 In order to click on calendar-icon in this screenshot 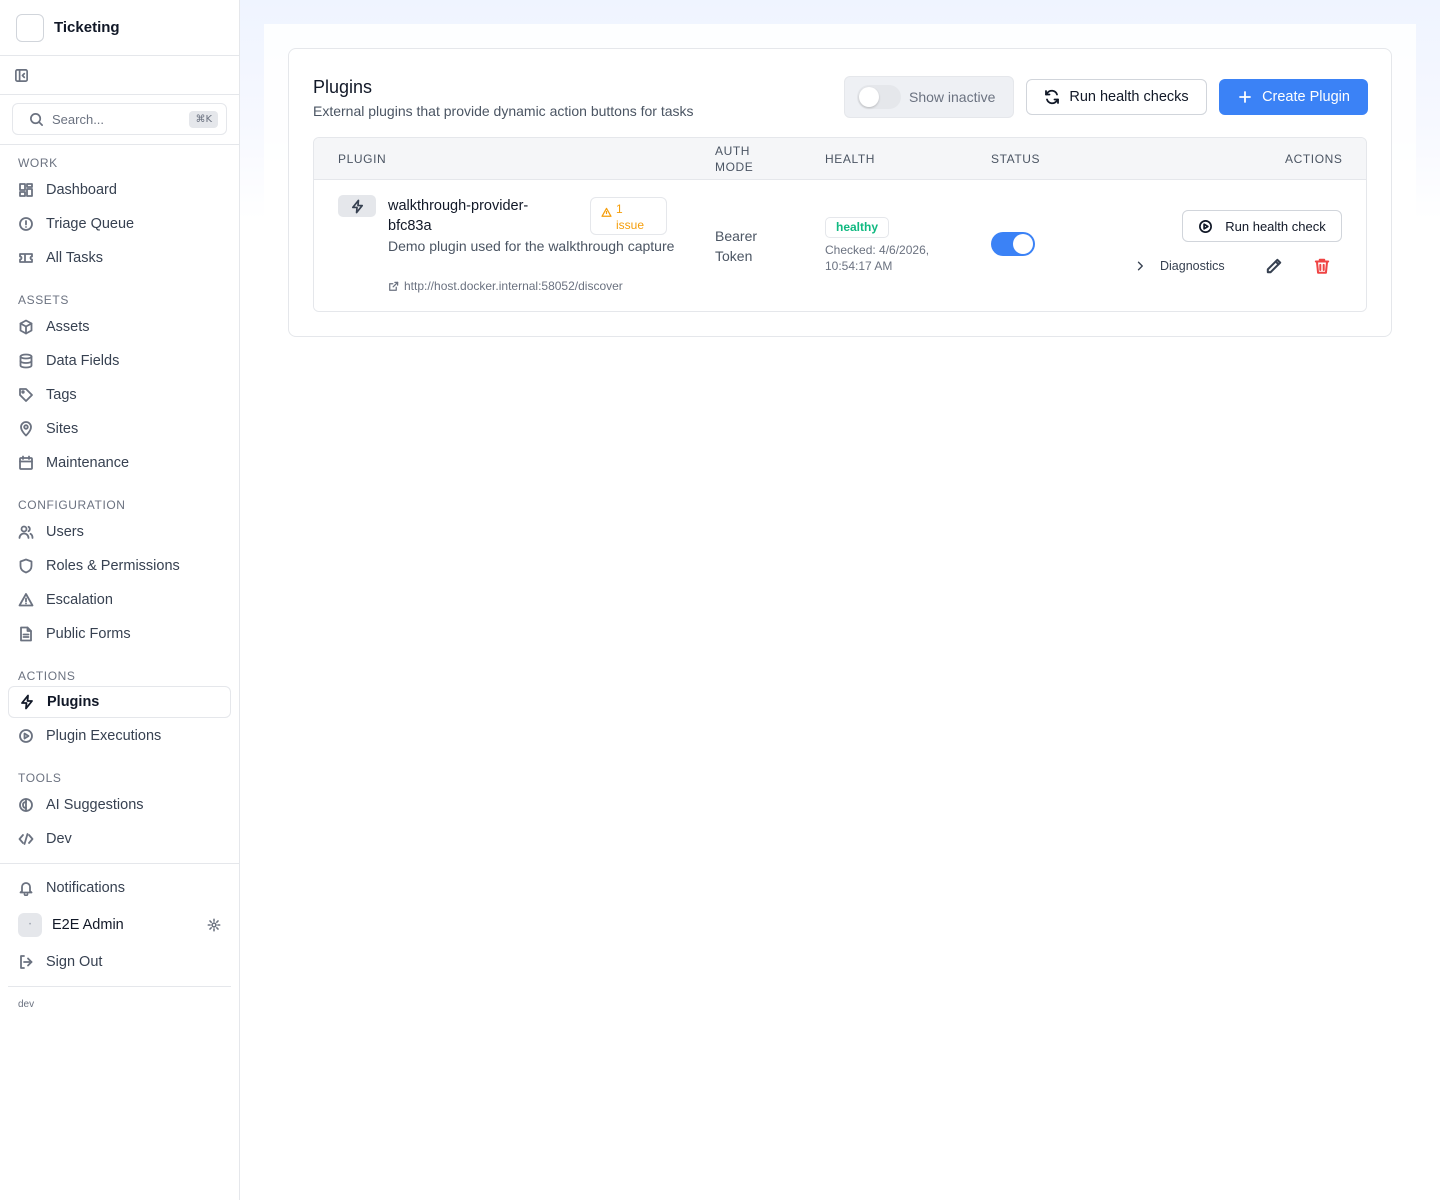, I will do `click(26, 462)`.